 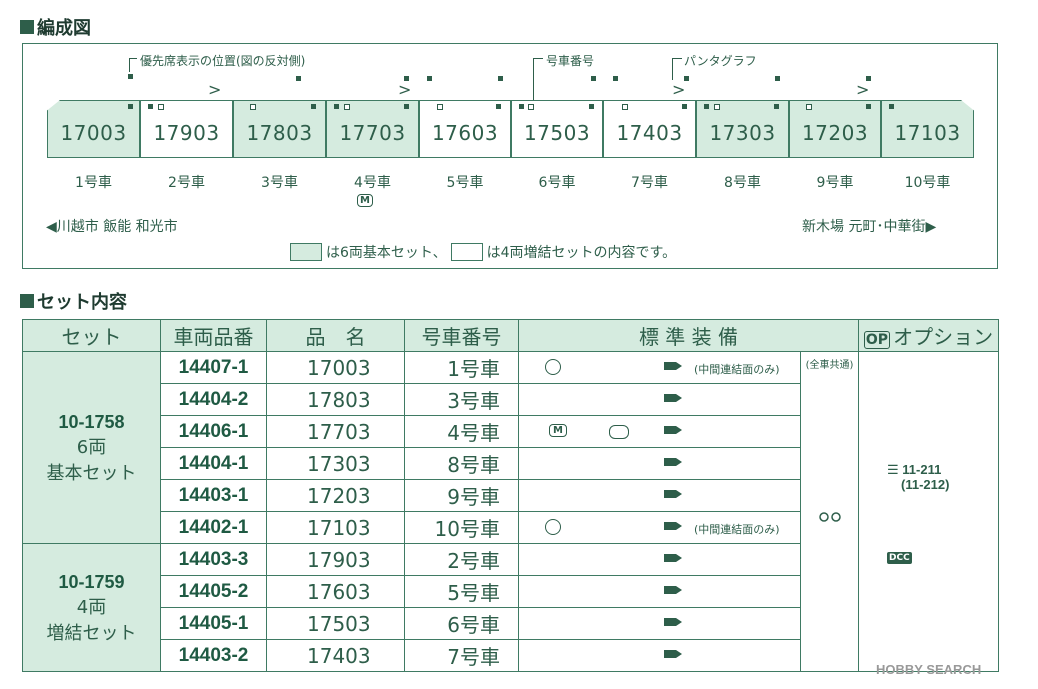 What do you see at coordinates (869, 227) in the screenshot?
I see `direction-right: 新木場 元町･中華街▶` at bounding box center [869, 227].